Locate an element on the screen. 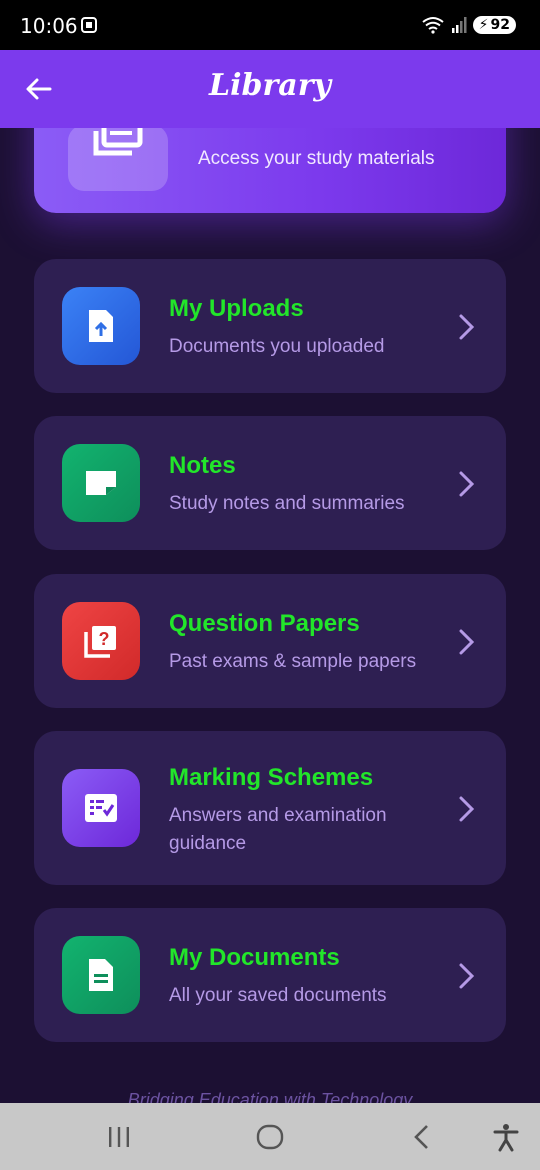 This screenshot has width=540, height=1170. upload-file-icon is located at coordinates (101, 326).